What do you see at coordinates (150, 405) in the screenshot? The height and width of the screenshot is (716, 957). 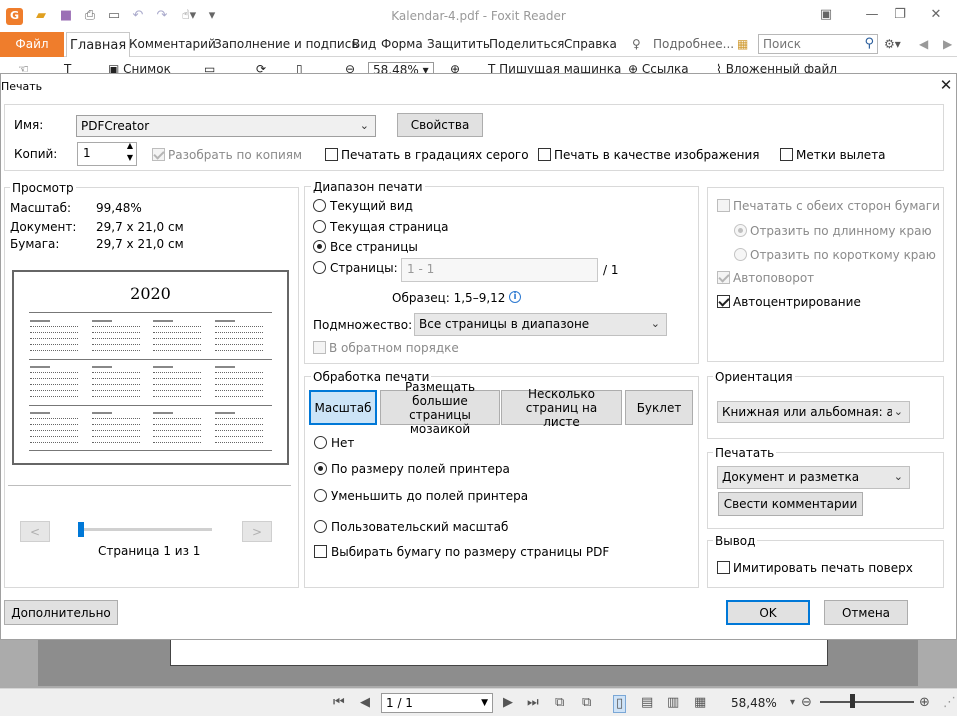 I see `calendar-rule` at bounding box center [150, 405].